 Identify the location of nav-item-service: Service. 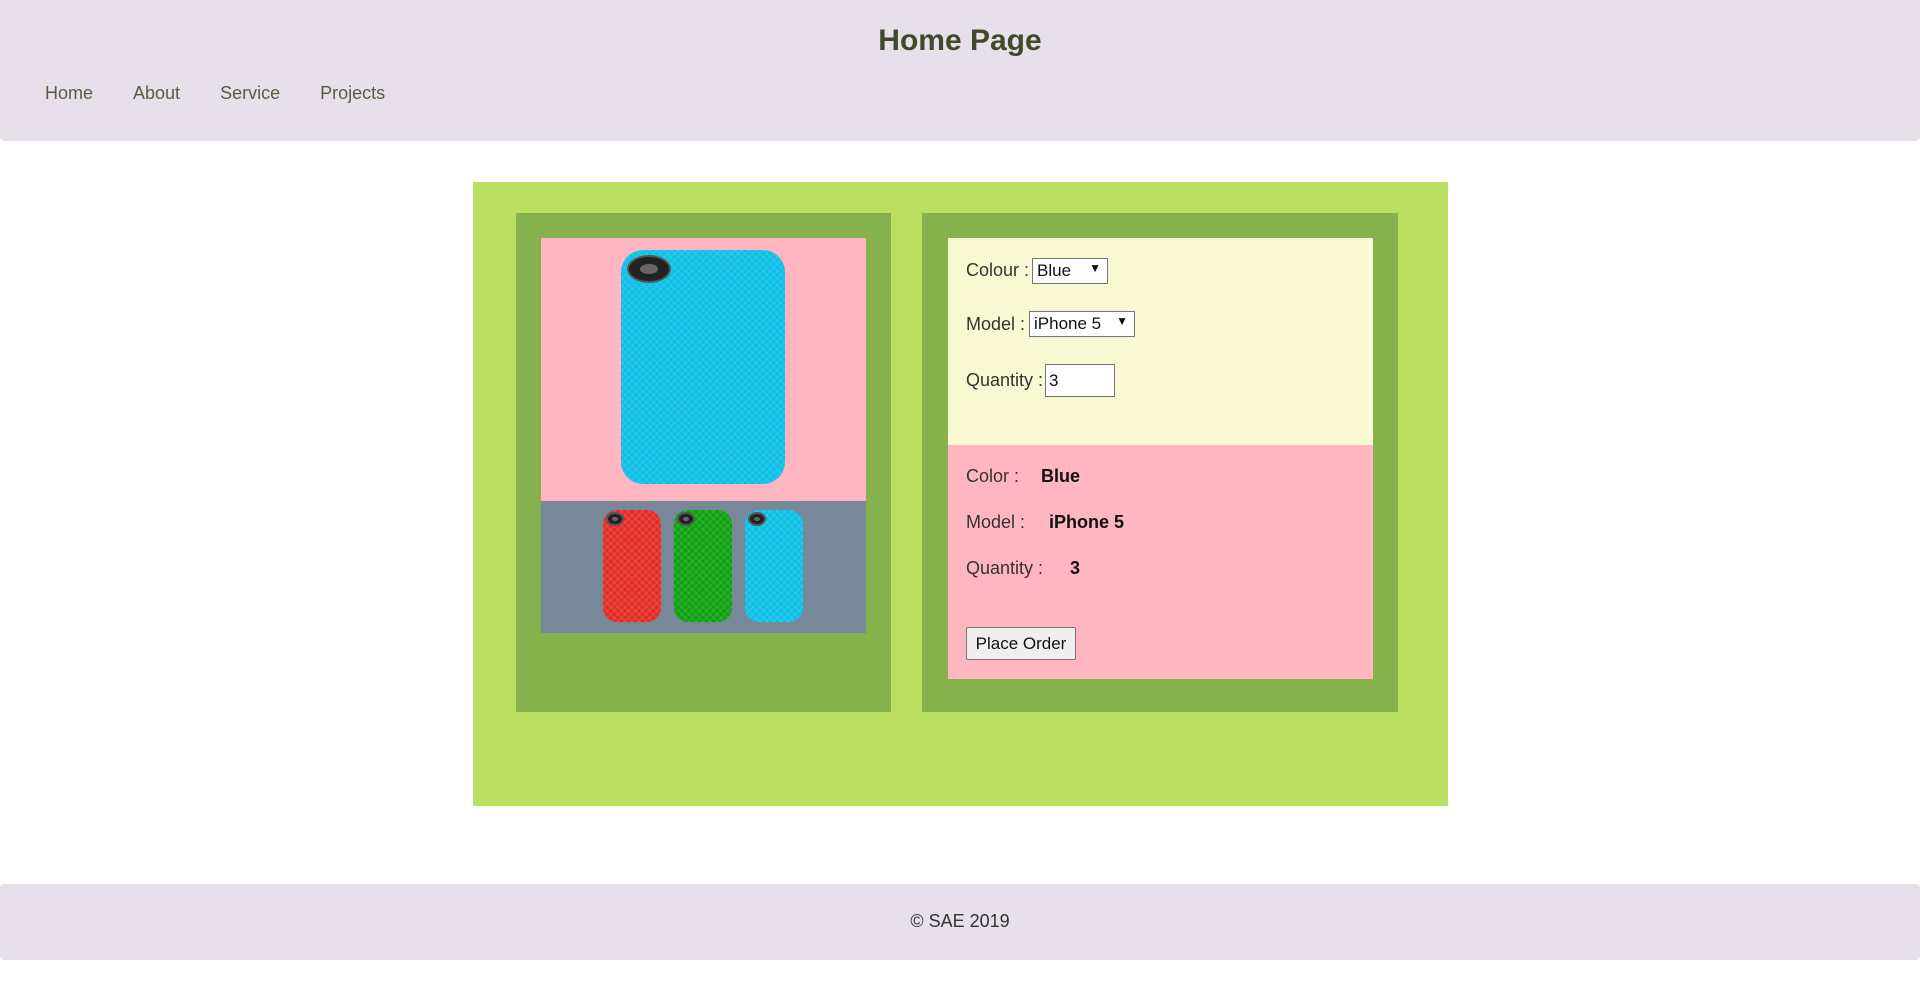
(250, 93).